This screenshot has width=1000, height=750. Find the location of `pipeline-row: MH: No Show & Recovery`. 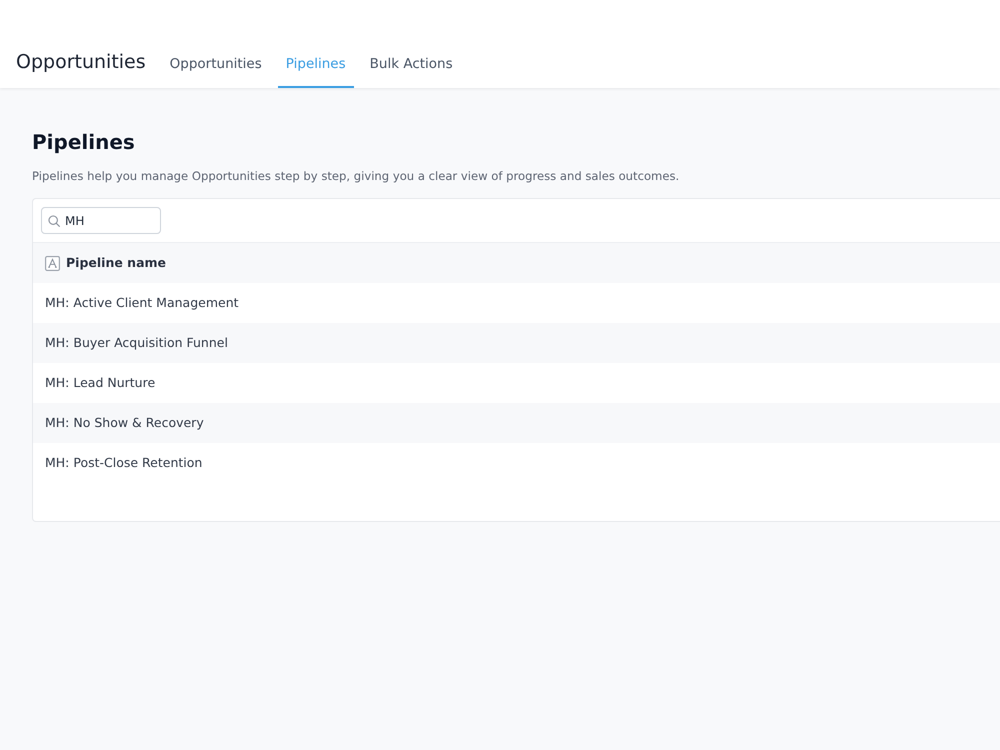

pipeline-row: MH: No Show & Recovery is located at coordinates (516, 423).